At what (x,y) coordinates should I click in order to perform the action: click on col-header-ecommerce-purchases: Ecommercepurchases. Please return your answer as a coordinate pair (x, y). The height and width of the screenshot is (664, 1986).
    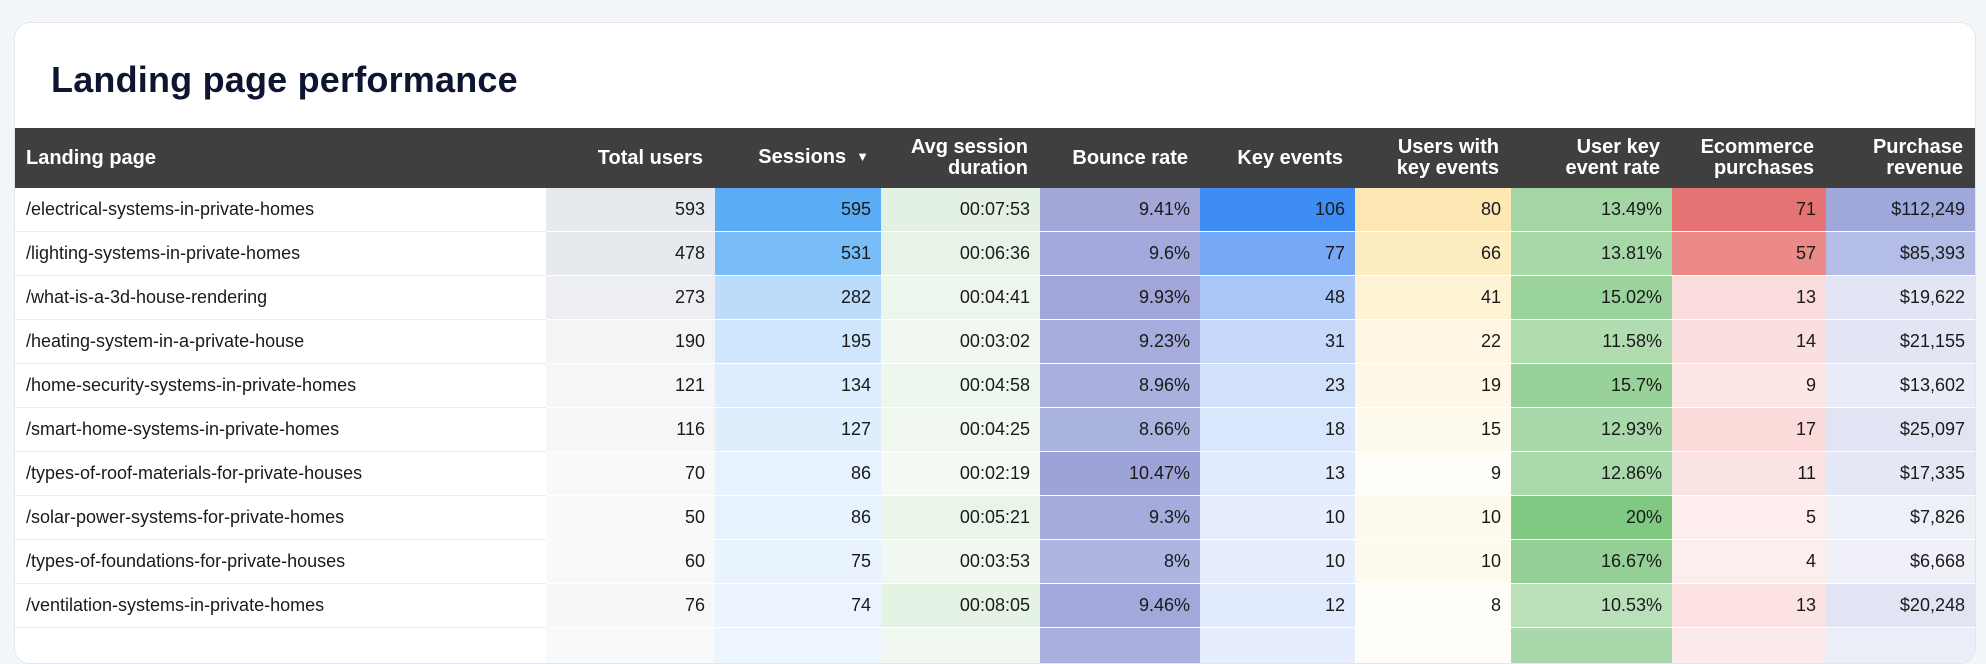
    Looking at the image, I should click on (1749, 158).